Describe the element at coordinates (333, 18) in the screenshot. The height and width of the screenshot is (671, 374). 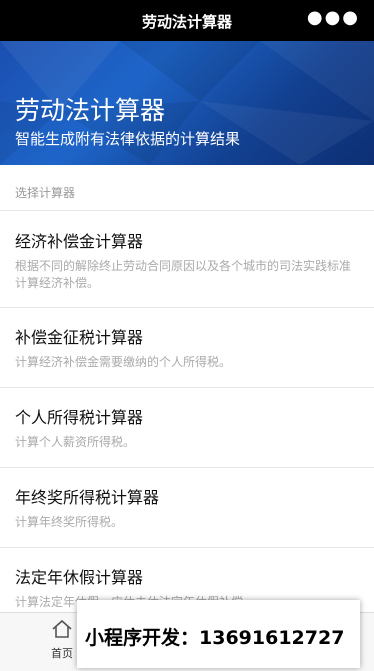
I see `more-dots-icon: ●●●` at that location.